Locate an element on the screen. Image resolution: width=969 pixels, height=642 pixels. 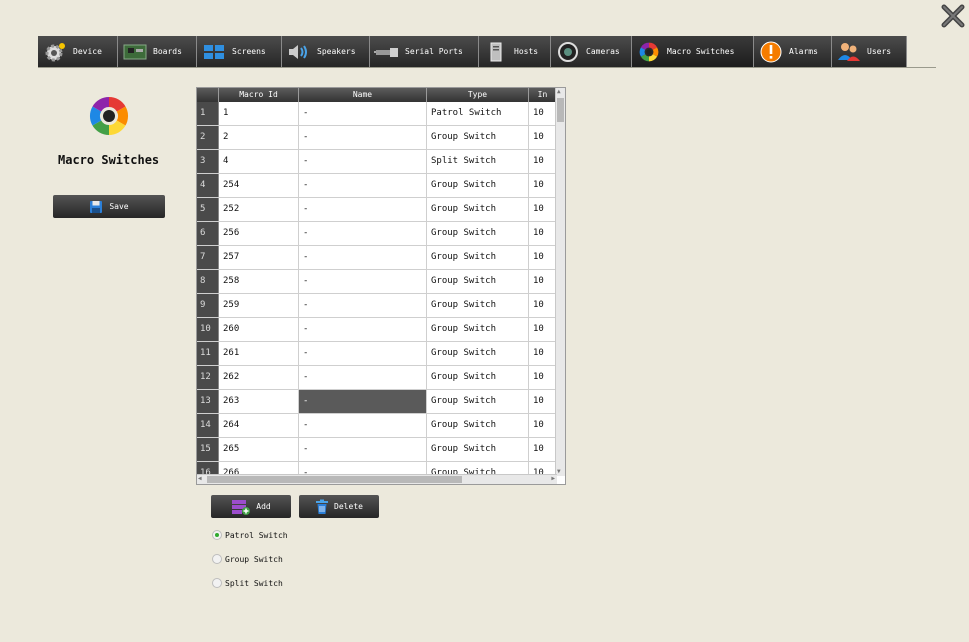
tab-device: Device is located at coordinates (78, 51).